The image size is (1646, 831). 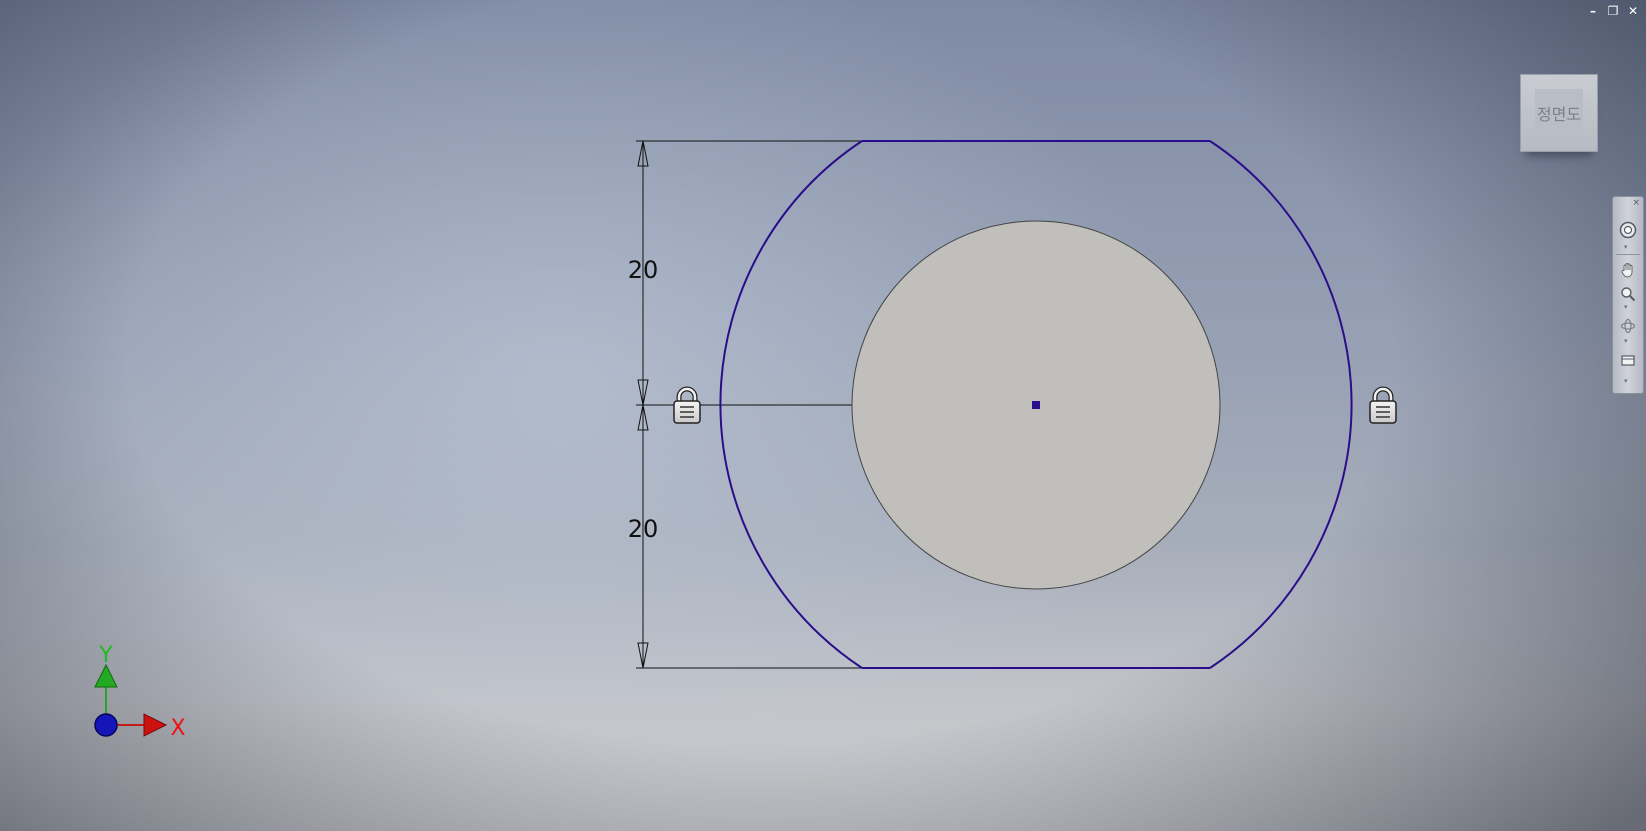 What do you see at coordinates (1036, 405) in the screenshot?
I see `center-point` at bounding box center [1036, 405].